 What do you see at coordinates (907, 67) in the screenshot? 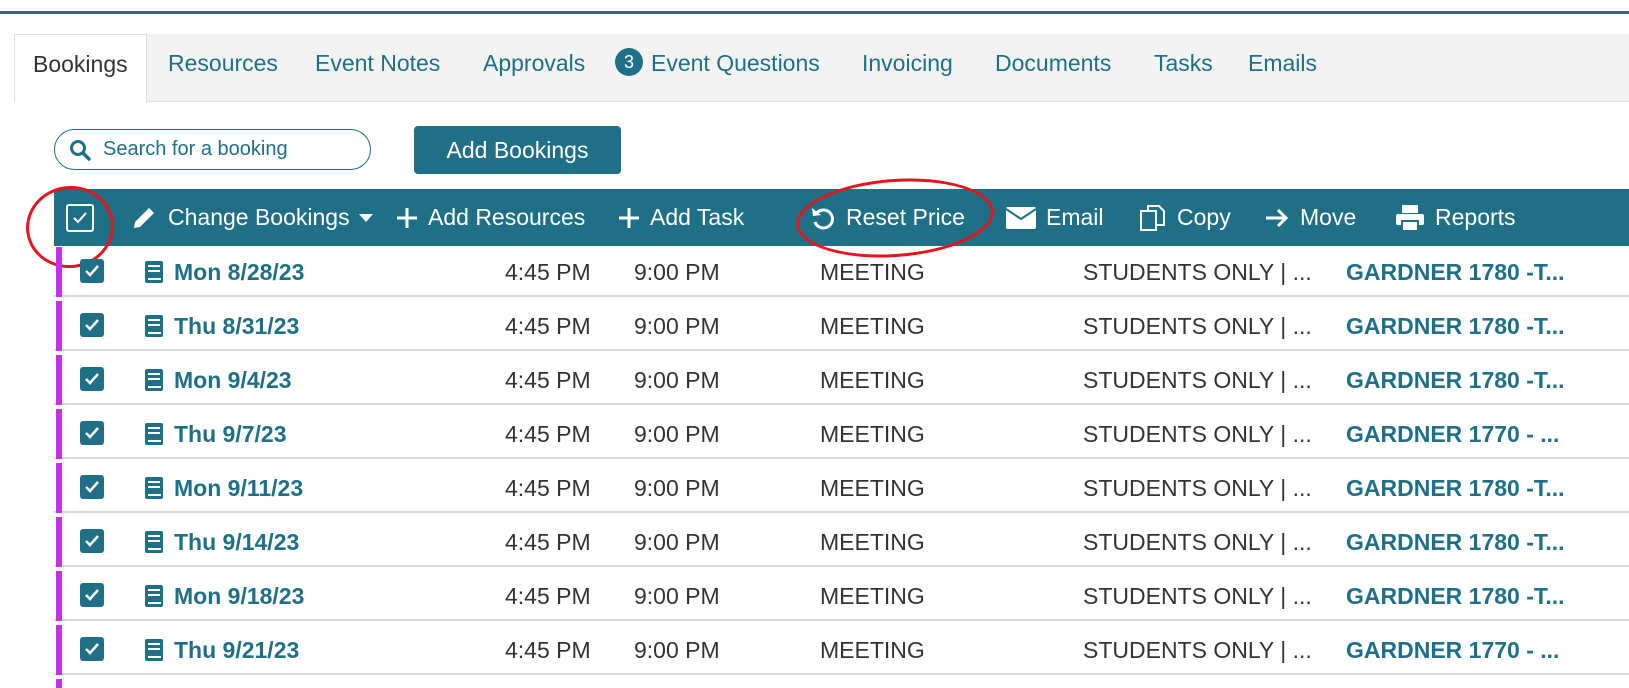
I see `tab-invoicing: Invoicing` at bounding box center [907, 67].